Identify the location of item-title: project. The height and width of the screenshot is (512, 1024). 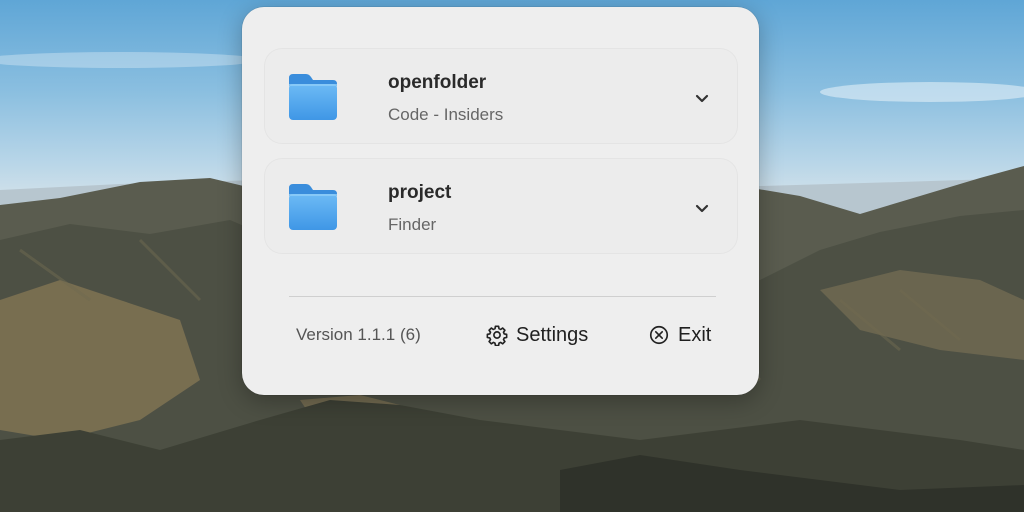
(420, 192).